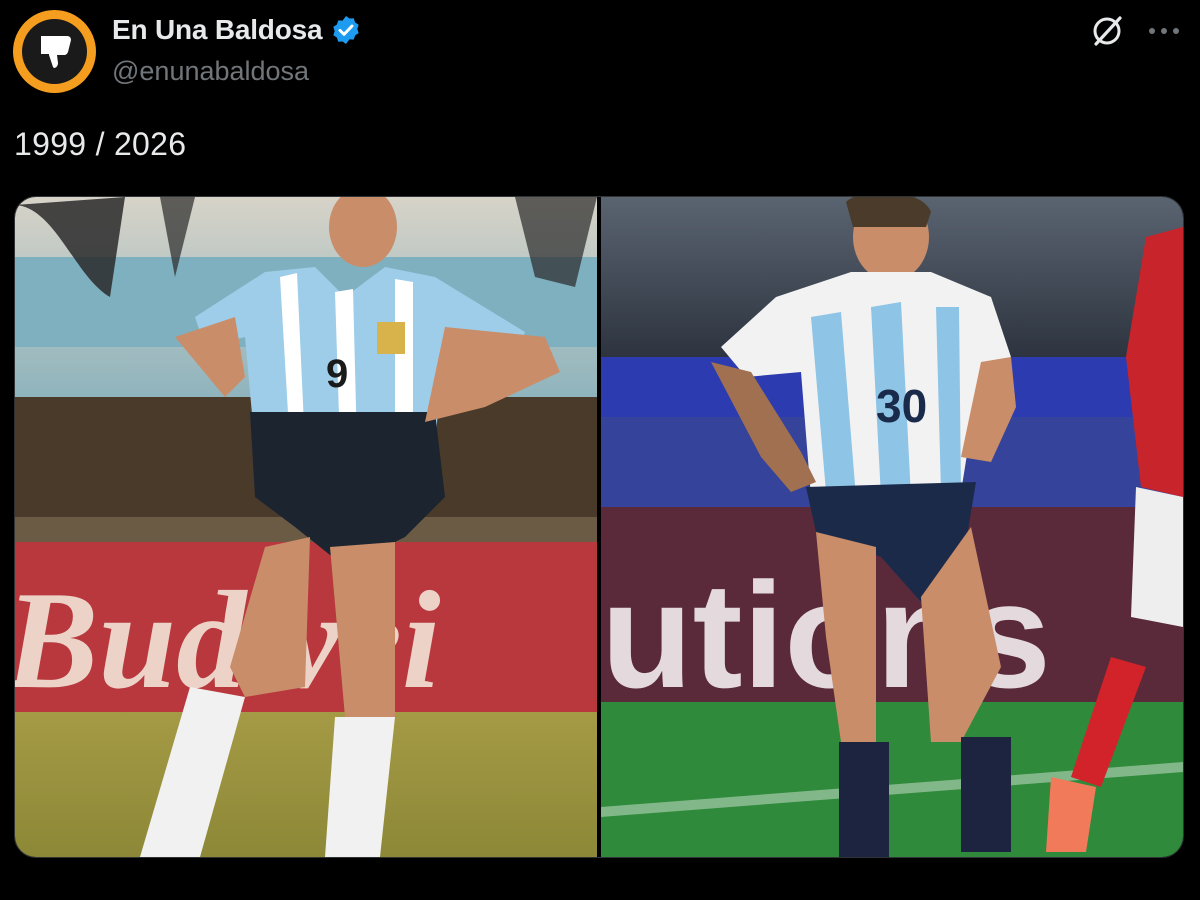 The image size is (1200, 900). Describe the element at coordinates (901, 406) in the screenshot. I see `svg-text: 30` at that location.